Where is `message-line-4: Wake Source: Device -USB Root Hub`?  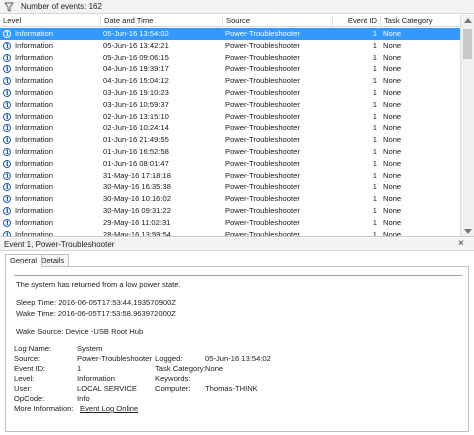 message-line-4: Wake Source: Device -USB Root Hub is located at coordinates (80, 331).